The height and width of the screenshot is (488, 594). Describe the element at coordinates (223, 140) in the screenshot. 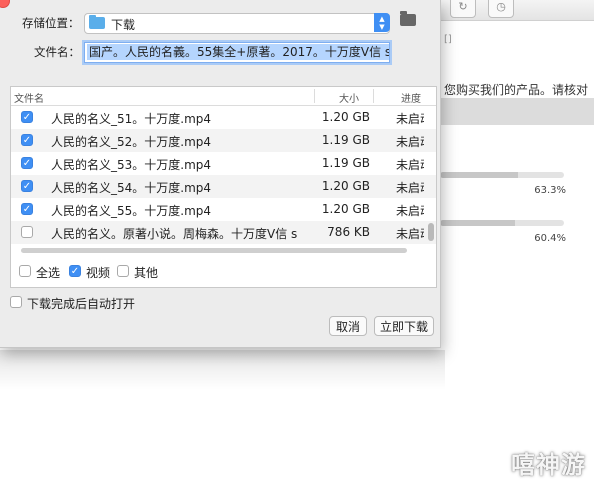

I see `table-row: ✓ 人民的名义_52。十万度.mp4 1.19 GB 未启动` at that location.